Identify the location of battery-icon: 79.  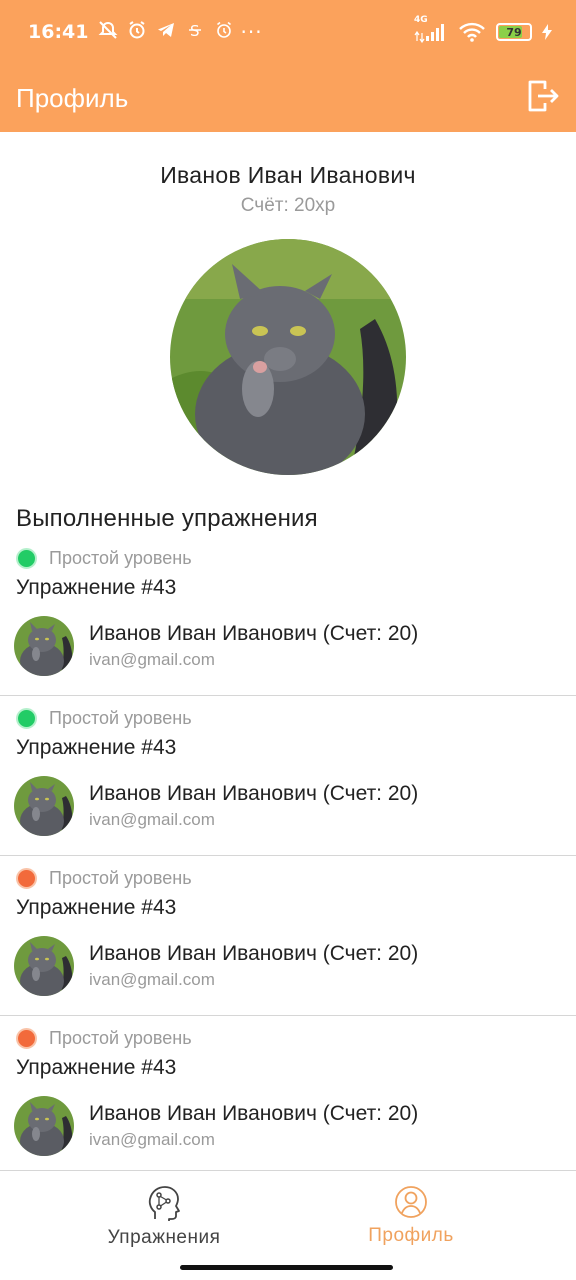
(514, 32).